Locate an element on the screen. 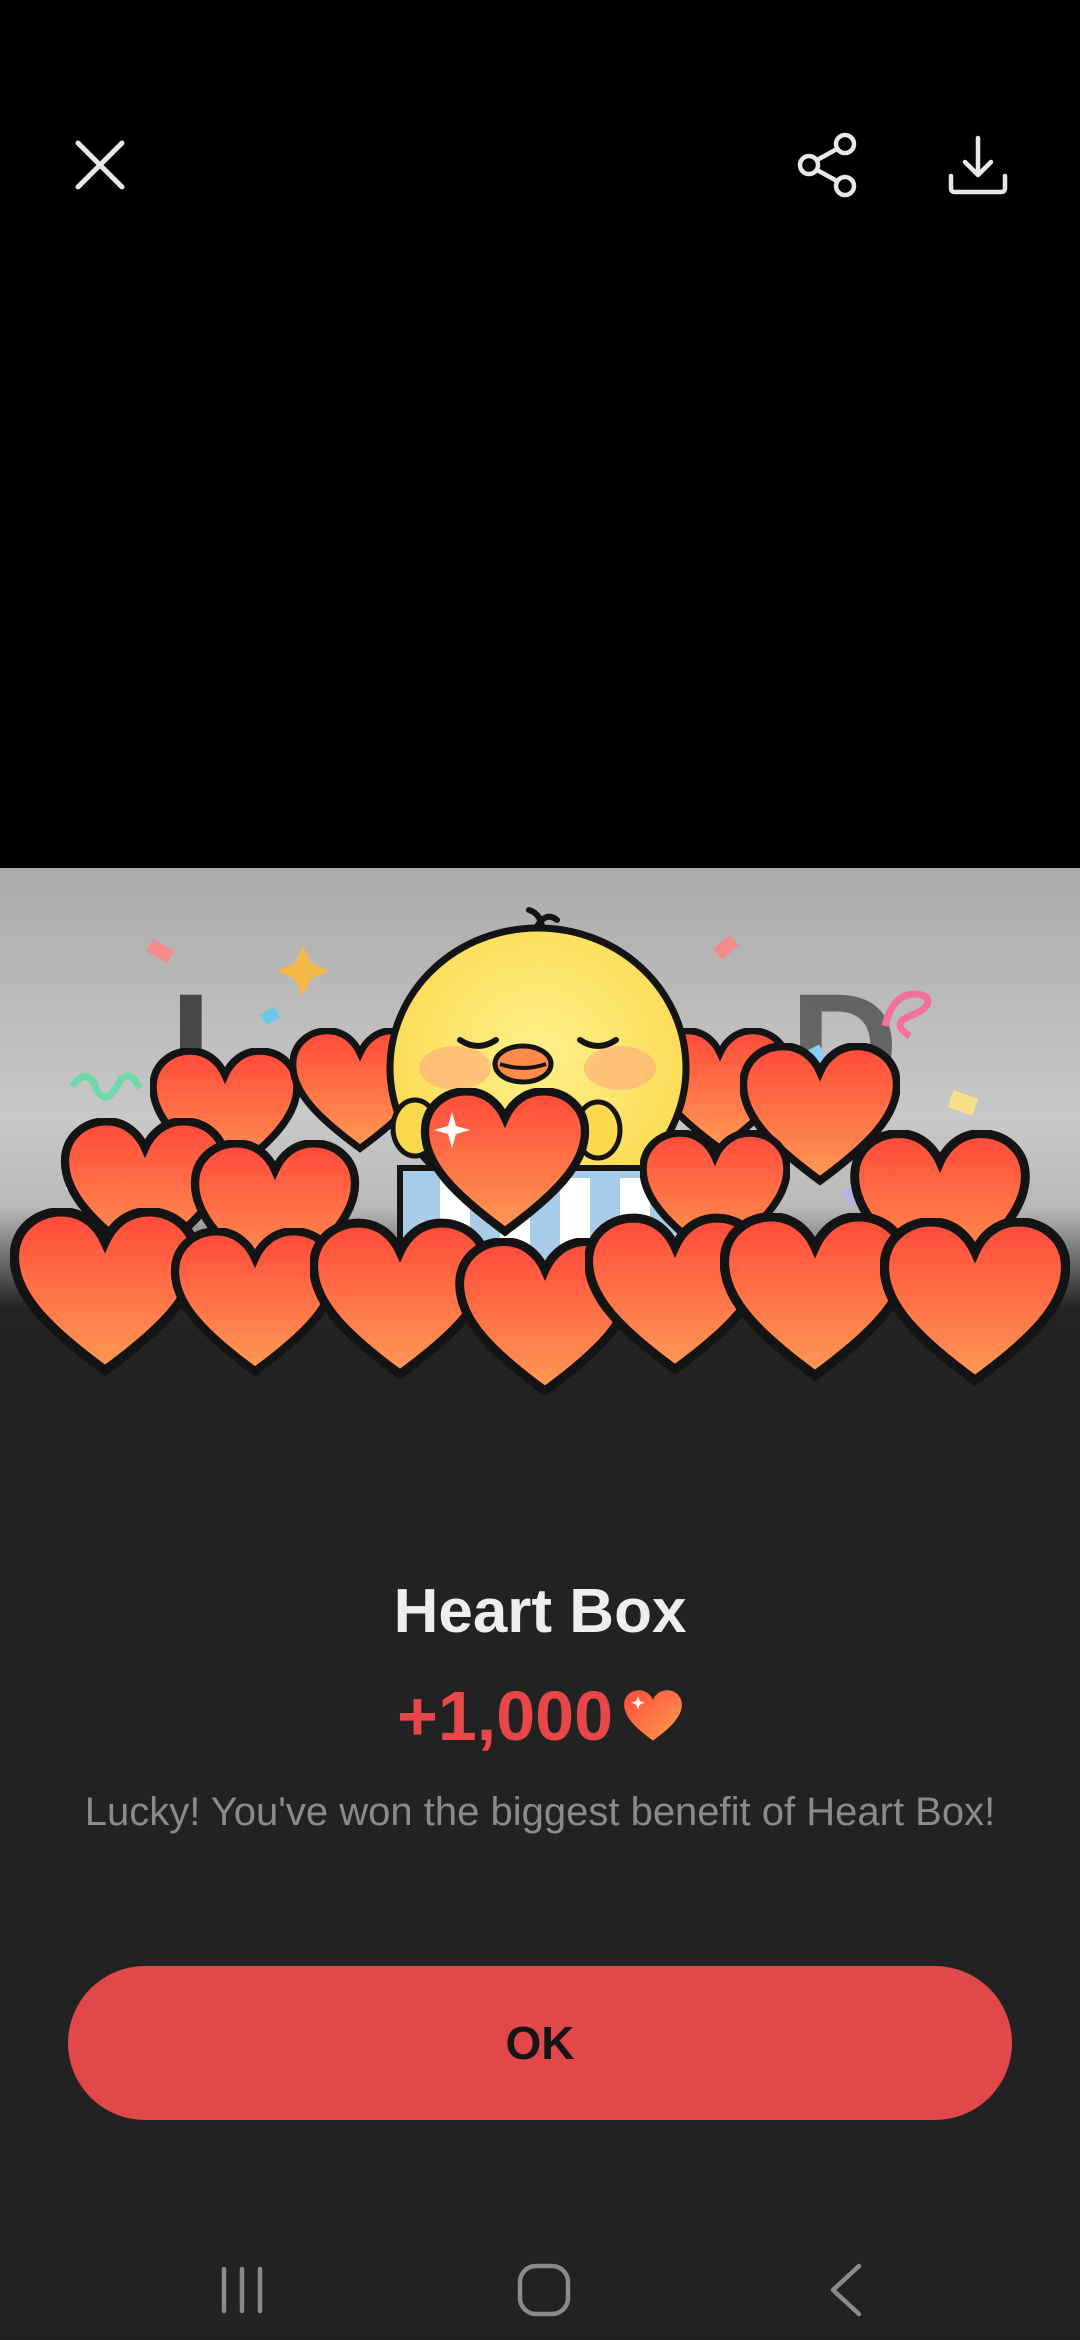 This screenshot has height=2340, width=1080. home-button is located at coordinates (544, 2290).